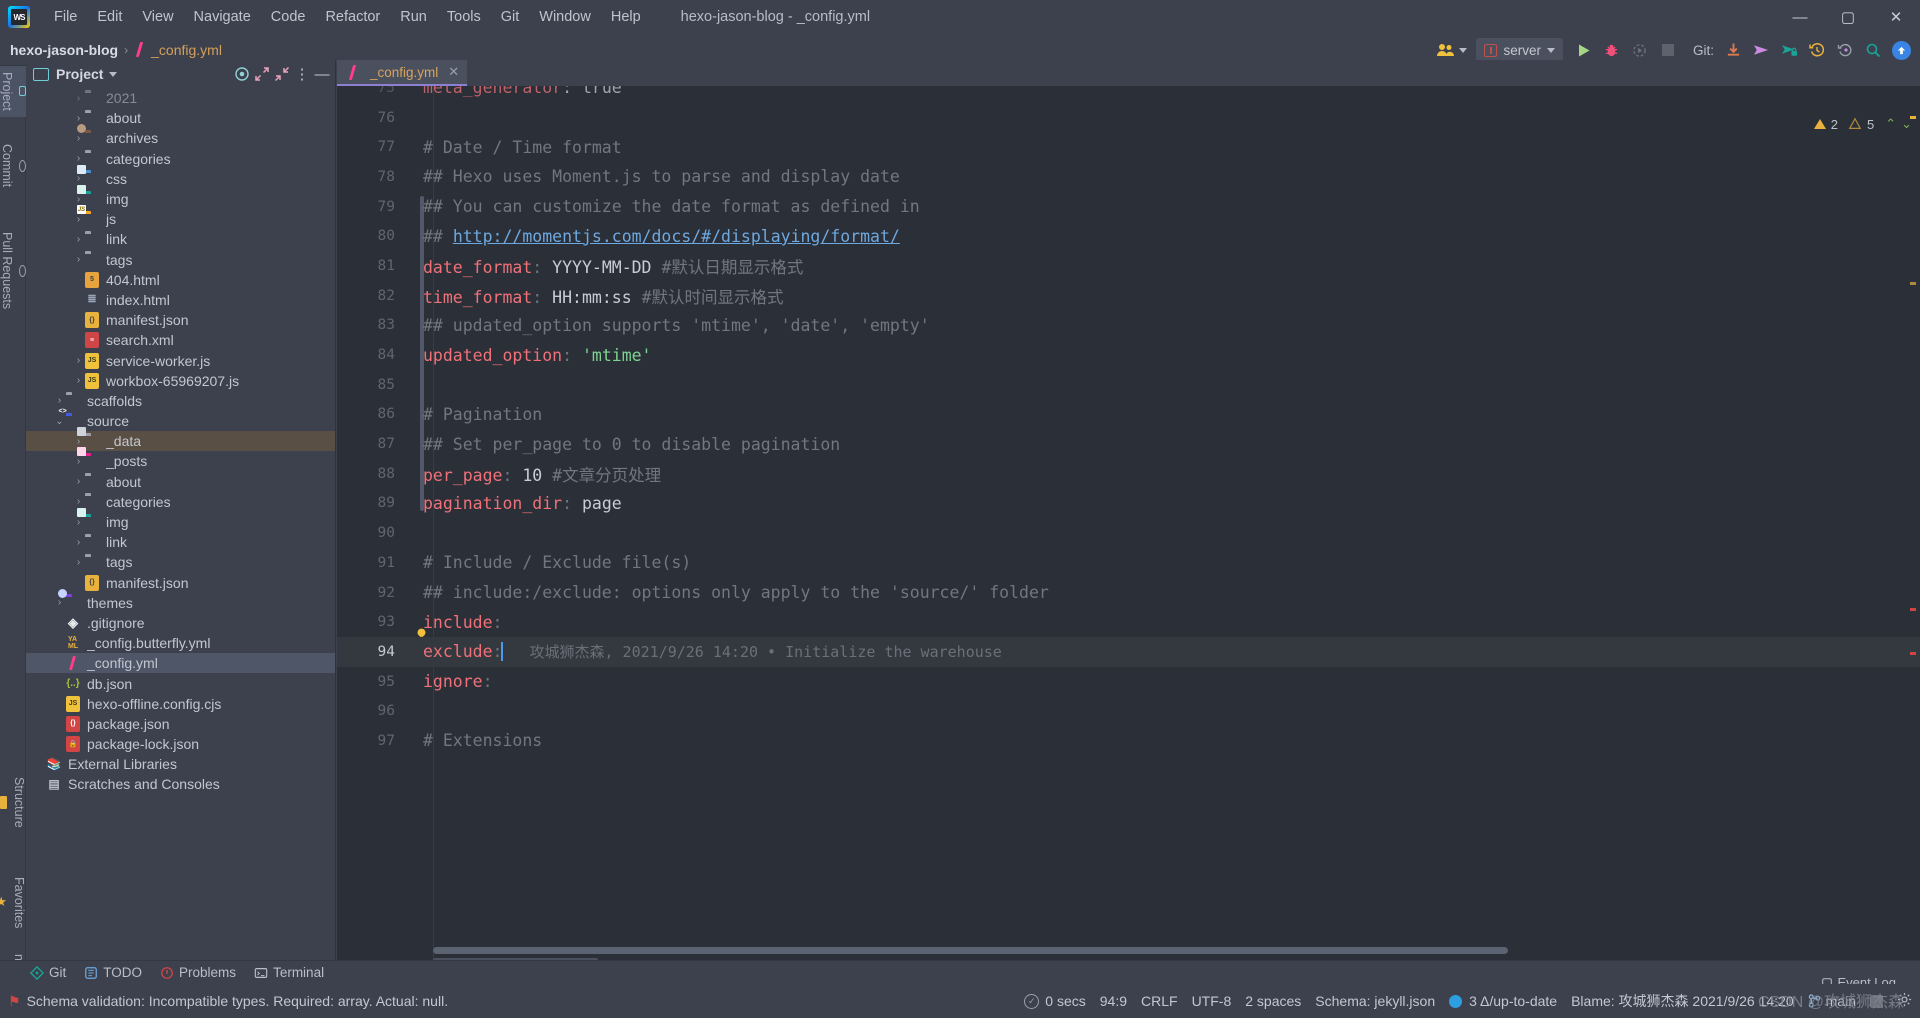 Image resolution: width=1920 pixels, height=1018 pixels. Describe the element at coordinates (180, 217) in the screenshot. I see `tree-row-js: › JS js` at that location.